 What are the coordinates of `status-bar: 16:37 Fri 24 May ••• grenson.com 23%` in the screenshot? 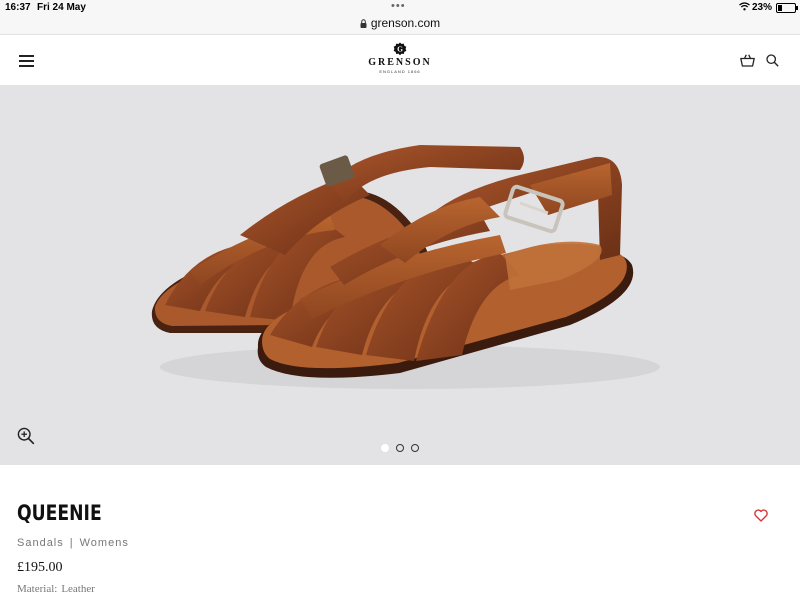 It's located at (400, 17).